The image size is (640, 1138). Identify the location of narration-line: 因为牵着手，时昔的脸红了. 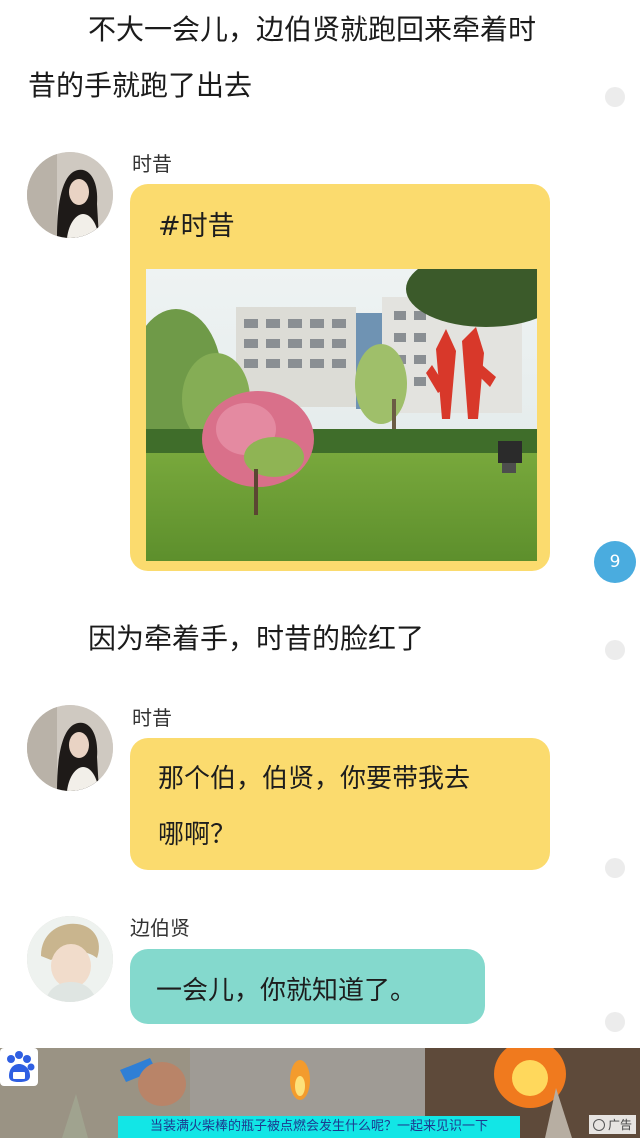
(256, 638).